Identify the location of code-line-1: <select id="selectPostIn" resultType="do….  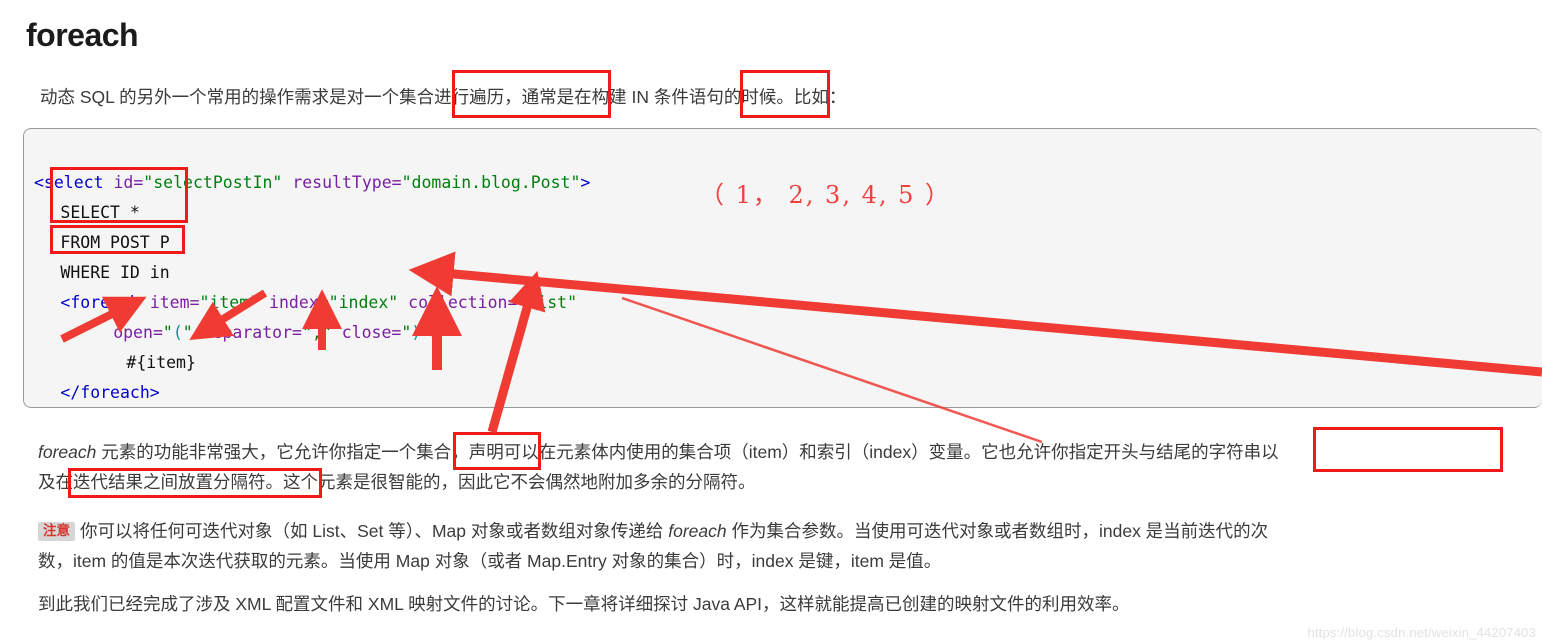
(312, 182).